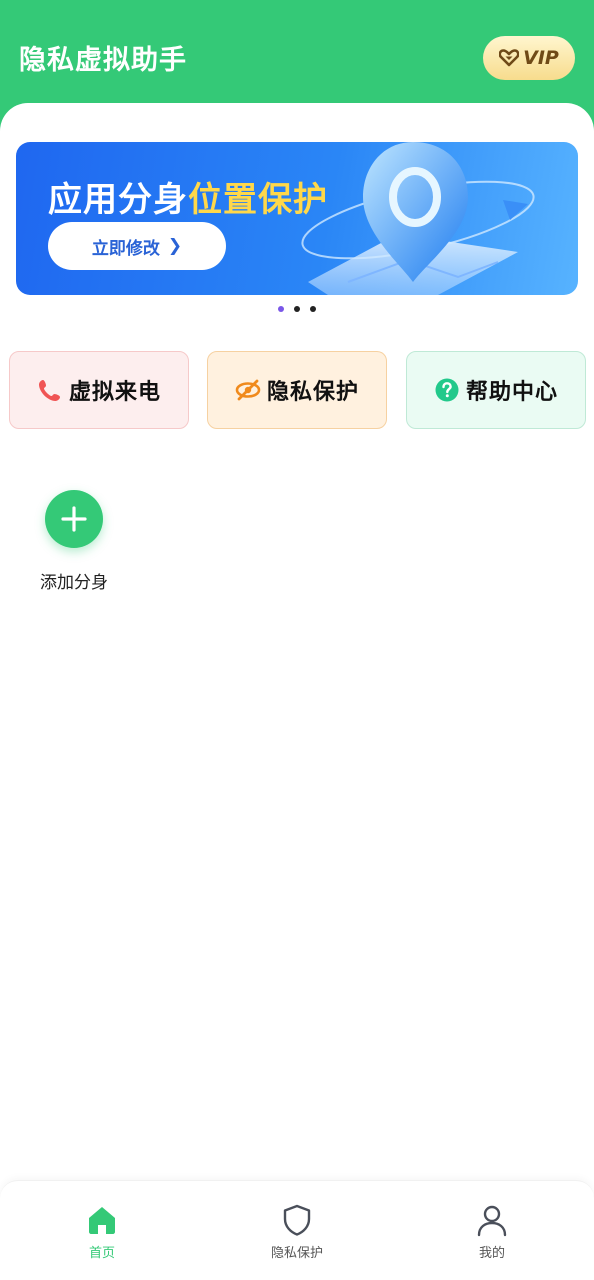  What do you see at coordinates (296, 1253) in the screenshot?
I see `nav-privacy-label: 隐私保护` at bounding box center [296, 1253].